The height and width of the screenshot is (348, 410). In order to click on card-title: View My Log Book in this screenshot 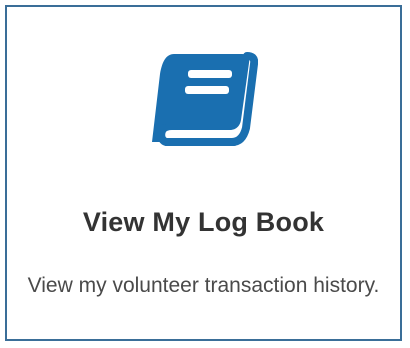, I will do `click(203, 222)`.